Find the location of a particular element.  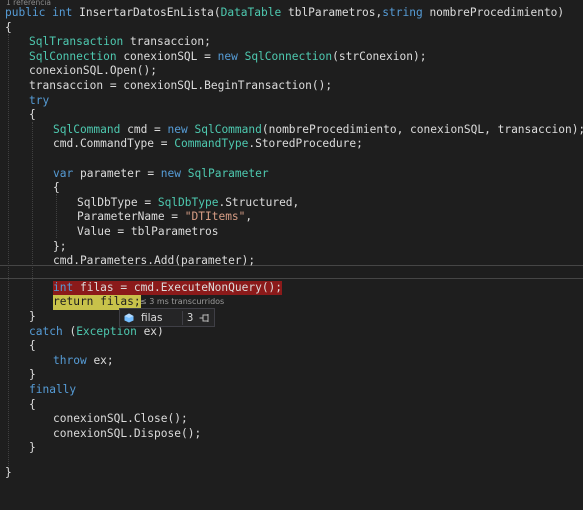

token-keyword: public is located at coordinates (25, 12).